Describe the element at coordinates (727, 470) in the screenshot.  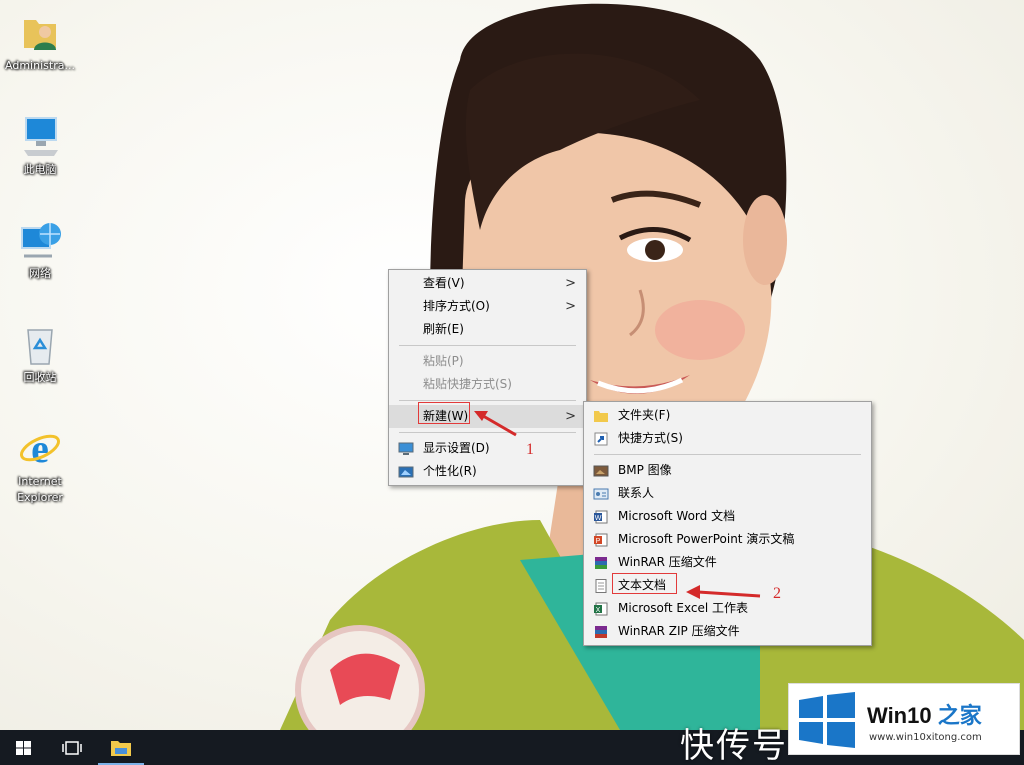
I see `new-item-bmp-image: BMP 图像` at that location.